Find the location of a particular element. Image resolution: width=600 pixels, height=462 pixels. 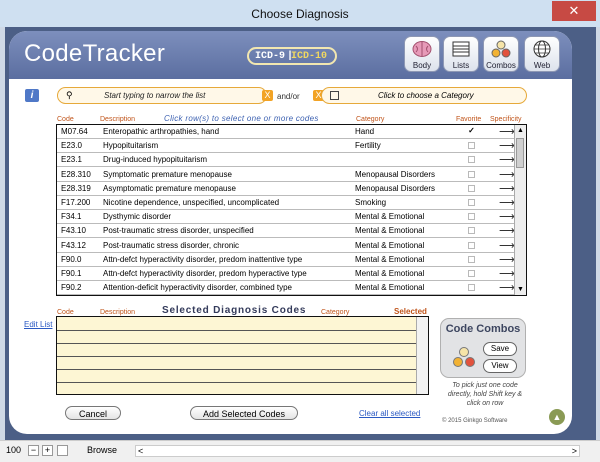

selected-codes-list is located at coordinates (242, 355).